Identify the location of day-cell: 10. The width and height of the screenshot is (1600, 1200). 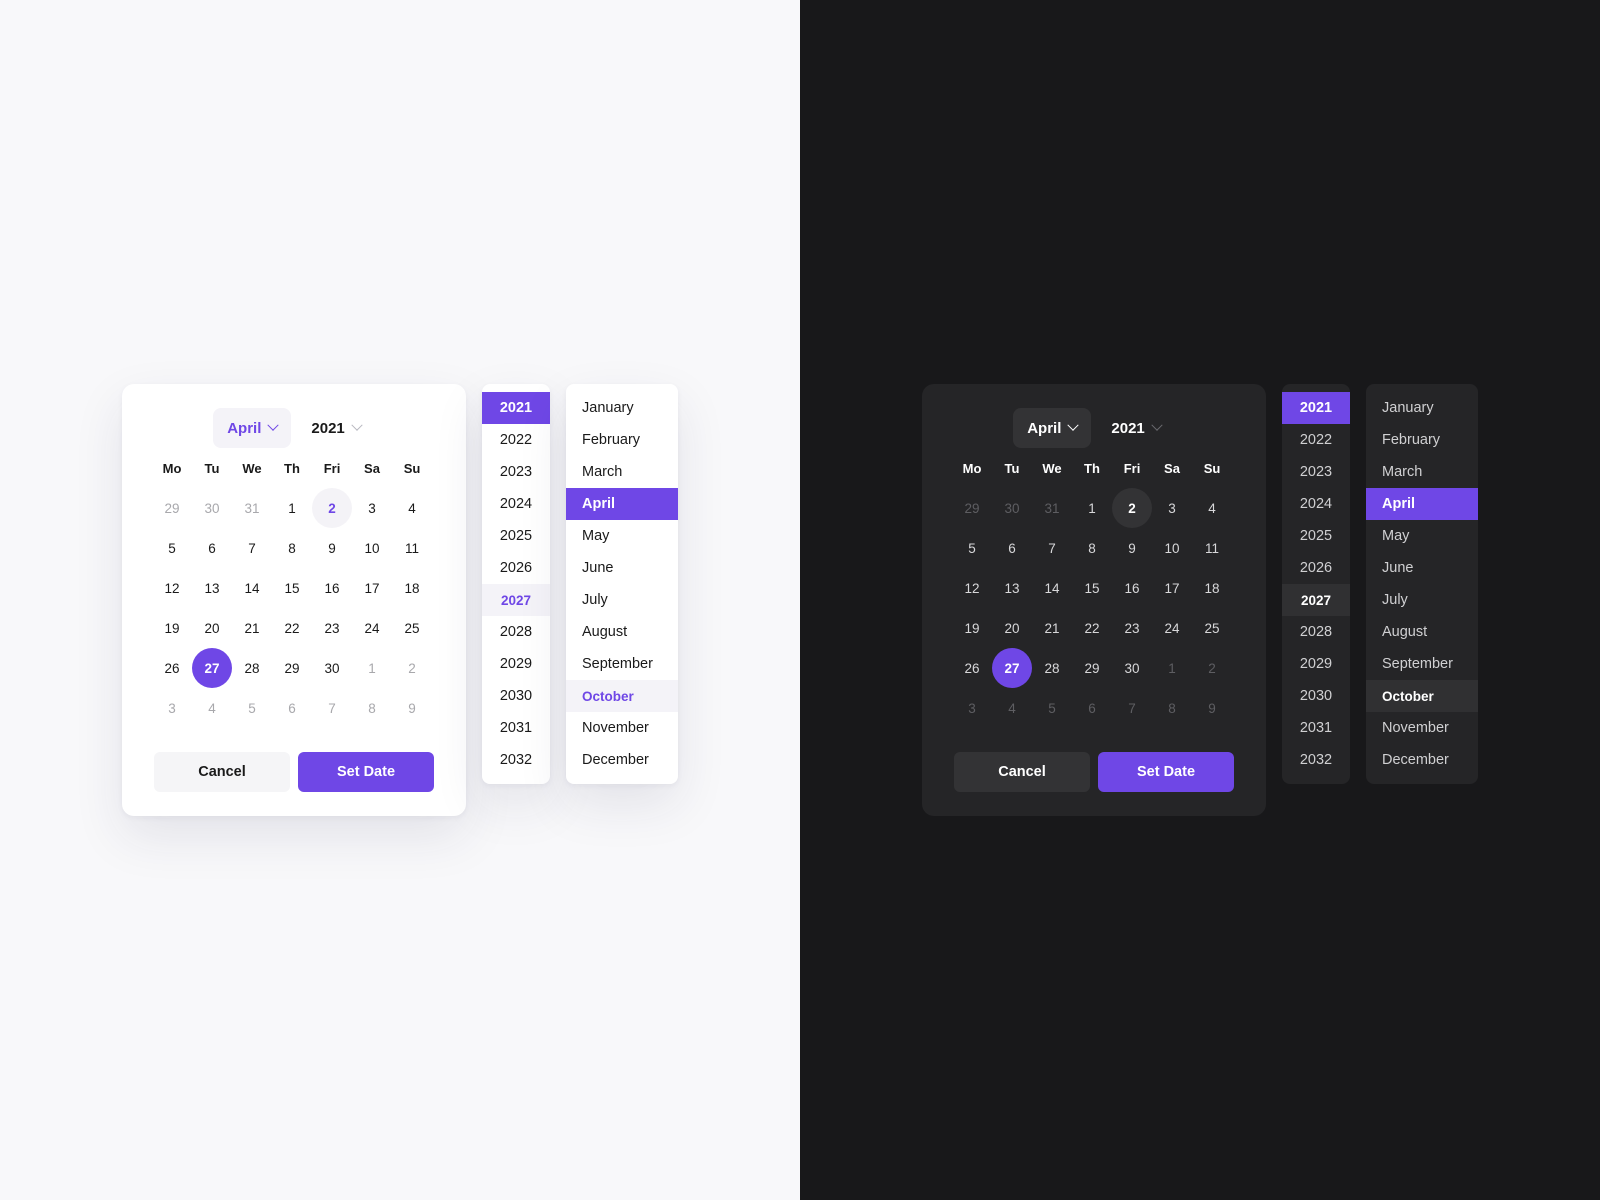
(372, 548).